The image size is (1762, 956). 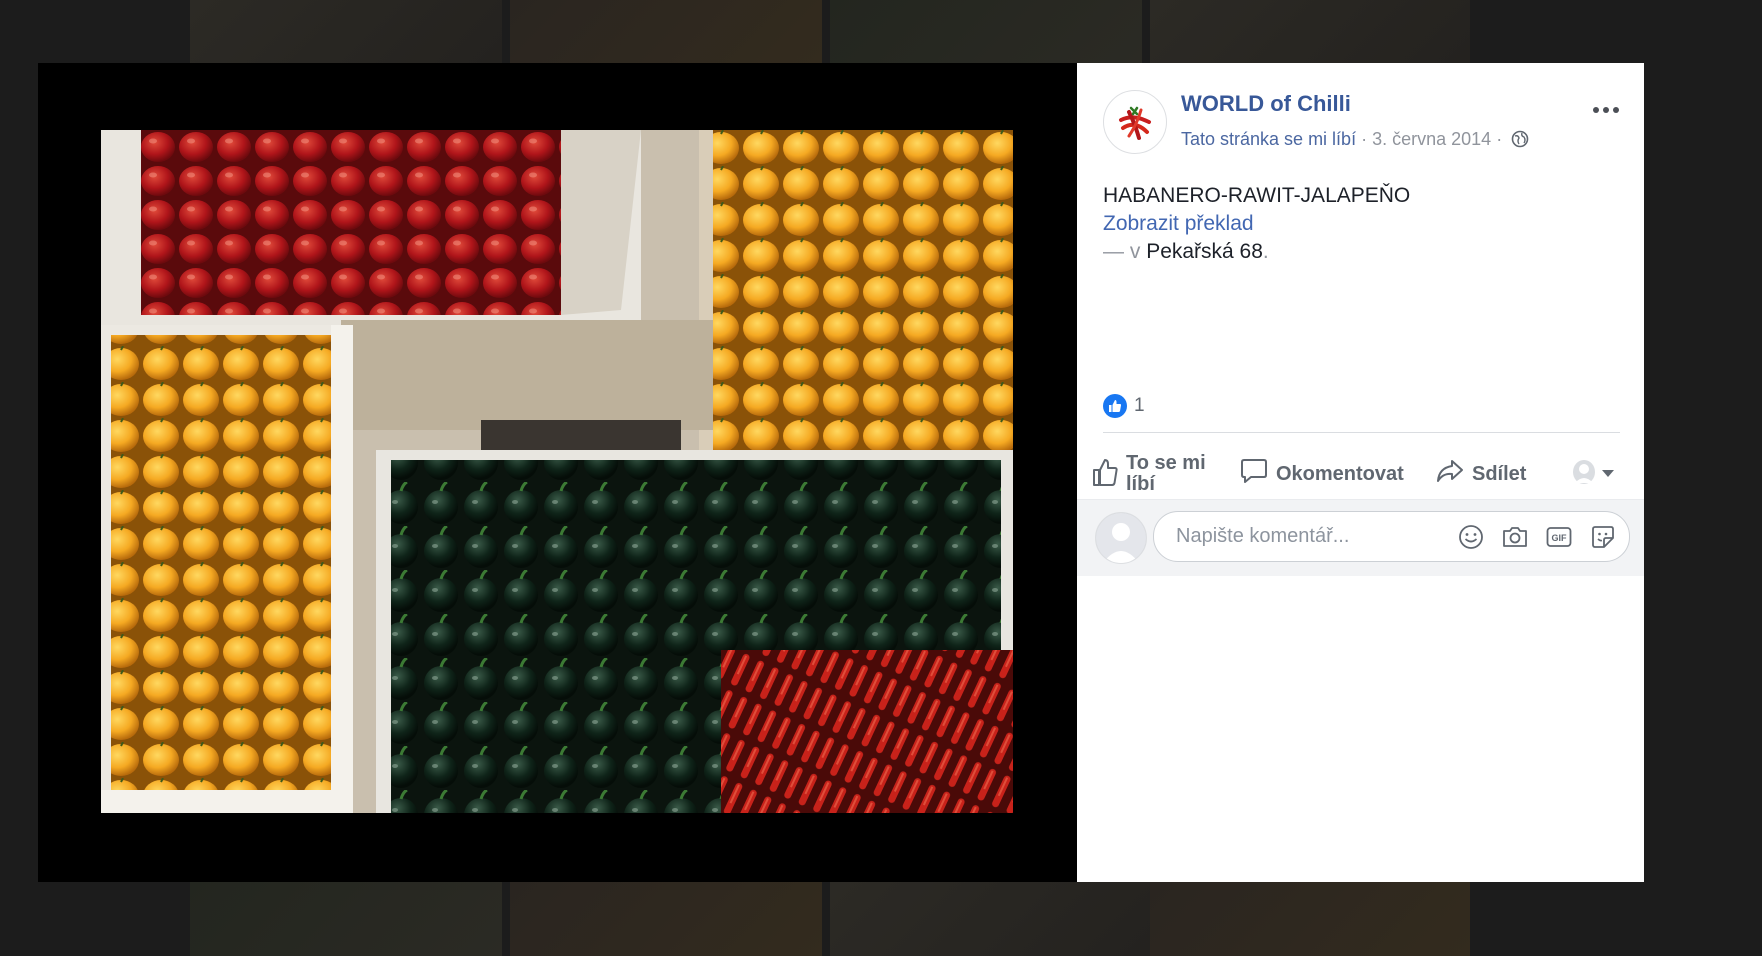 What do you see at coordinates (1122, 251) in the screenshot?
I see `location-prefix: — v` at bounding box center [1122, 251].